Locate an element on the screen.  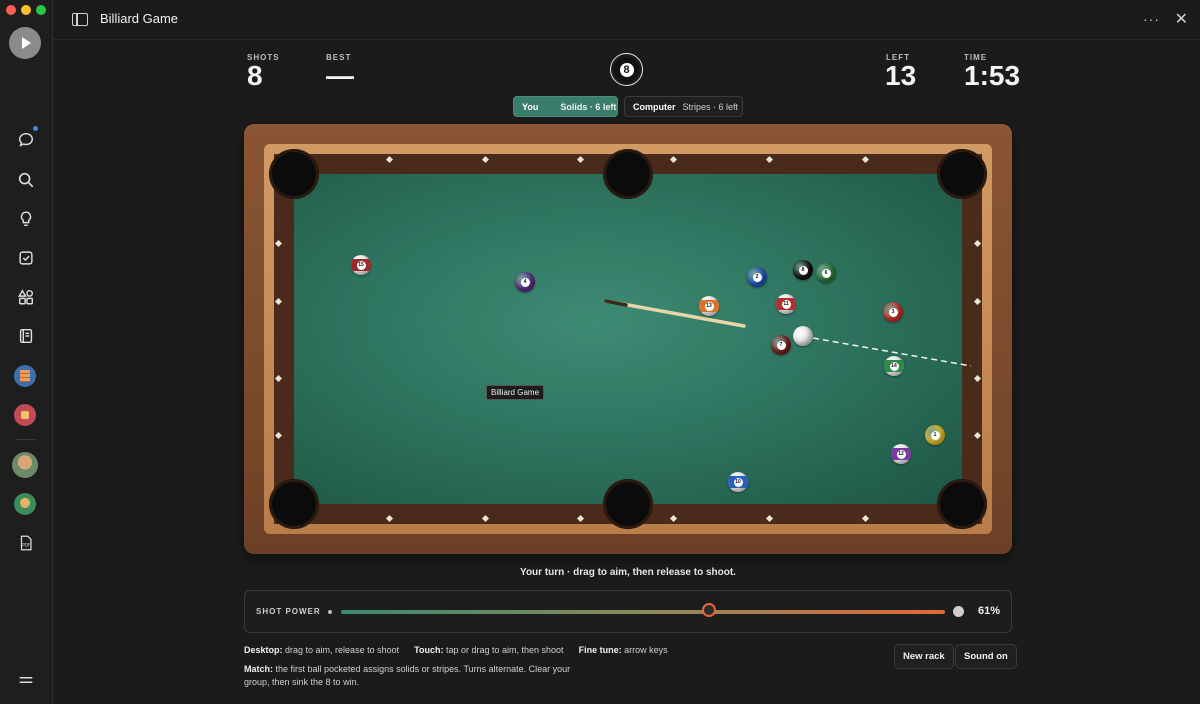
close-icon: ✕ is located at coordinates (1181, 19).